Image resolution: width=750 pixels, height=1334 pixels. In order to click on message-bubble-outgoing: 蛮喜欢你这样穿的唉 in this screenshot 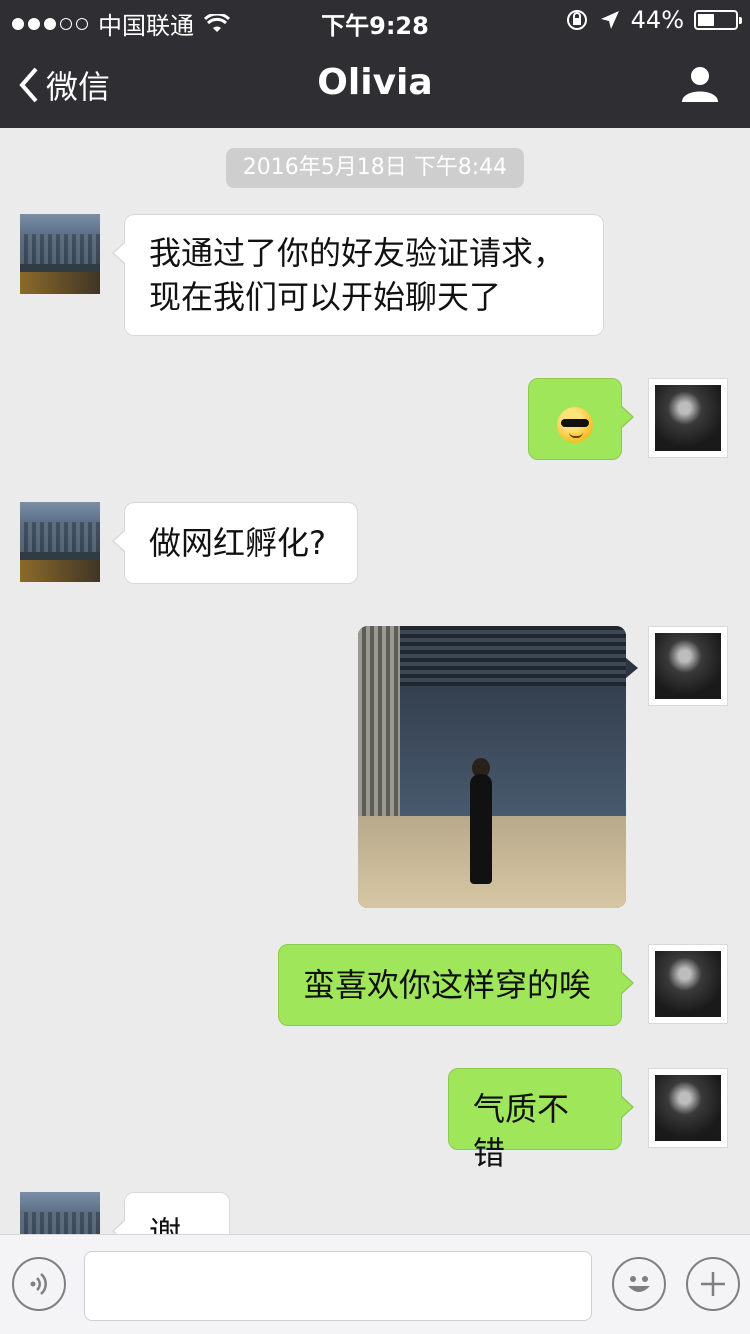, I will do `click(456, 985)`.